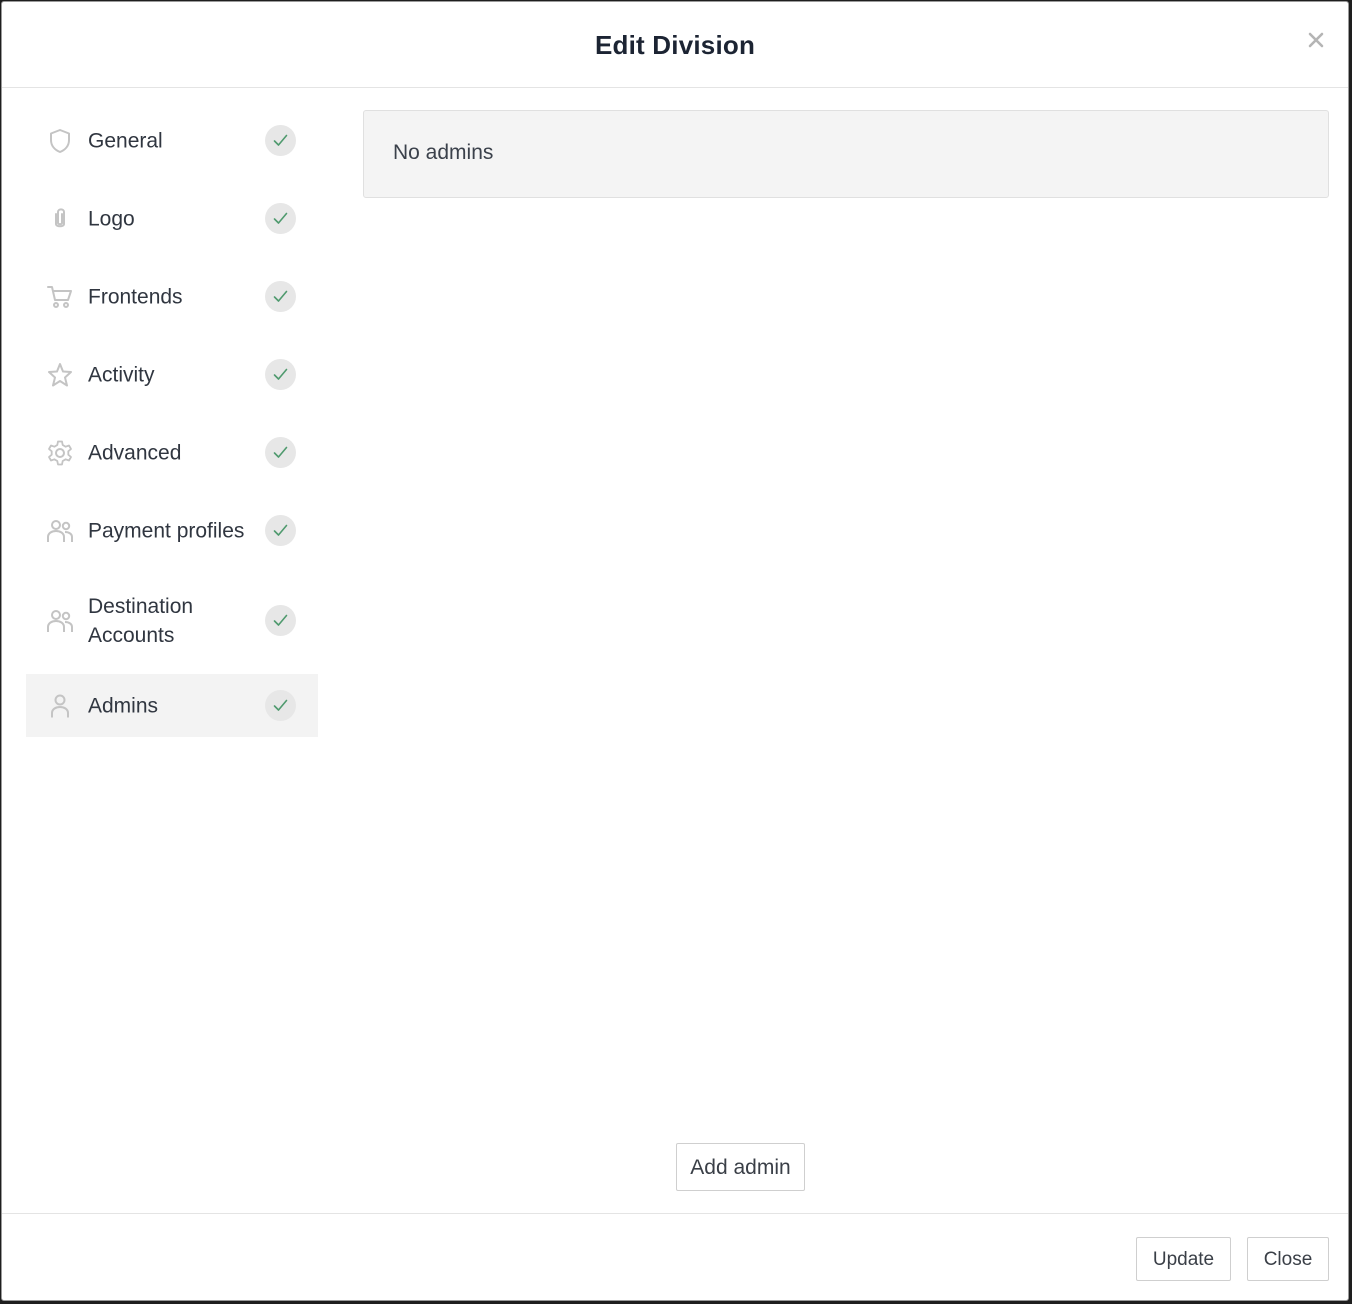 This screenshot has width=1352, height=1304. I want to click on sidebar-item-label: Advanced, so click(135, 453).